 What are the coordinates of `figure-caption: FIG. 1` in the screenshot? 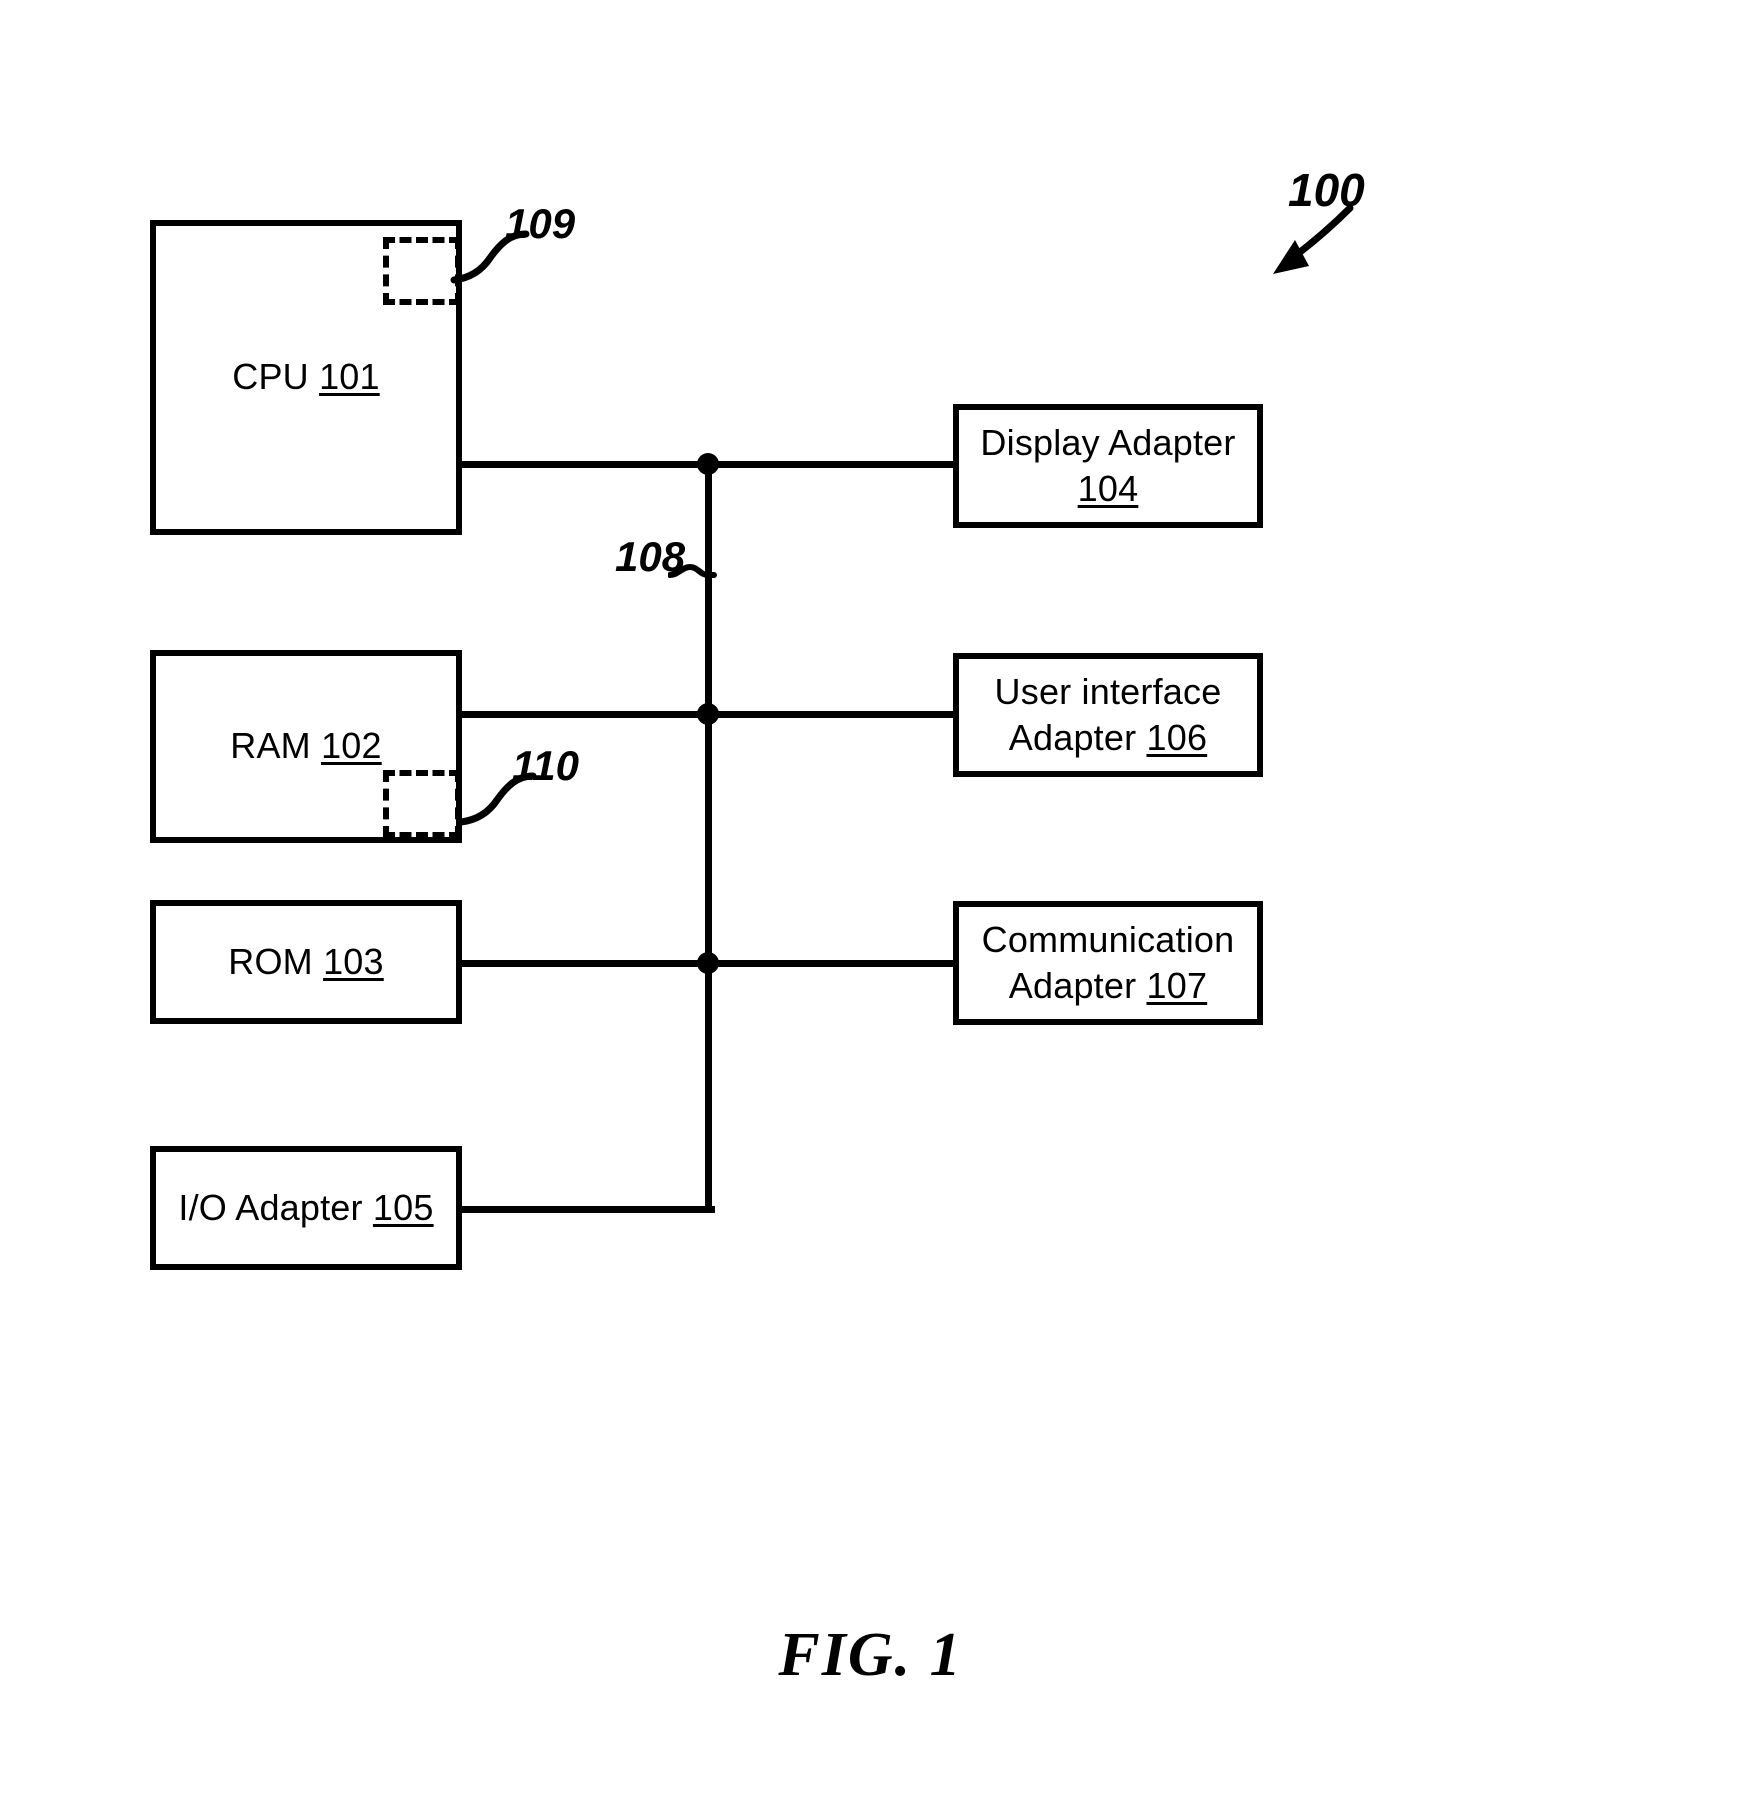 It's located at (870, 1655).